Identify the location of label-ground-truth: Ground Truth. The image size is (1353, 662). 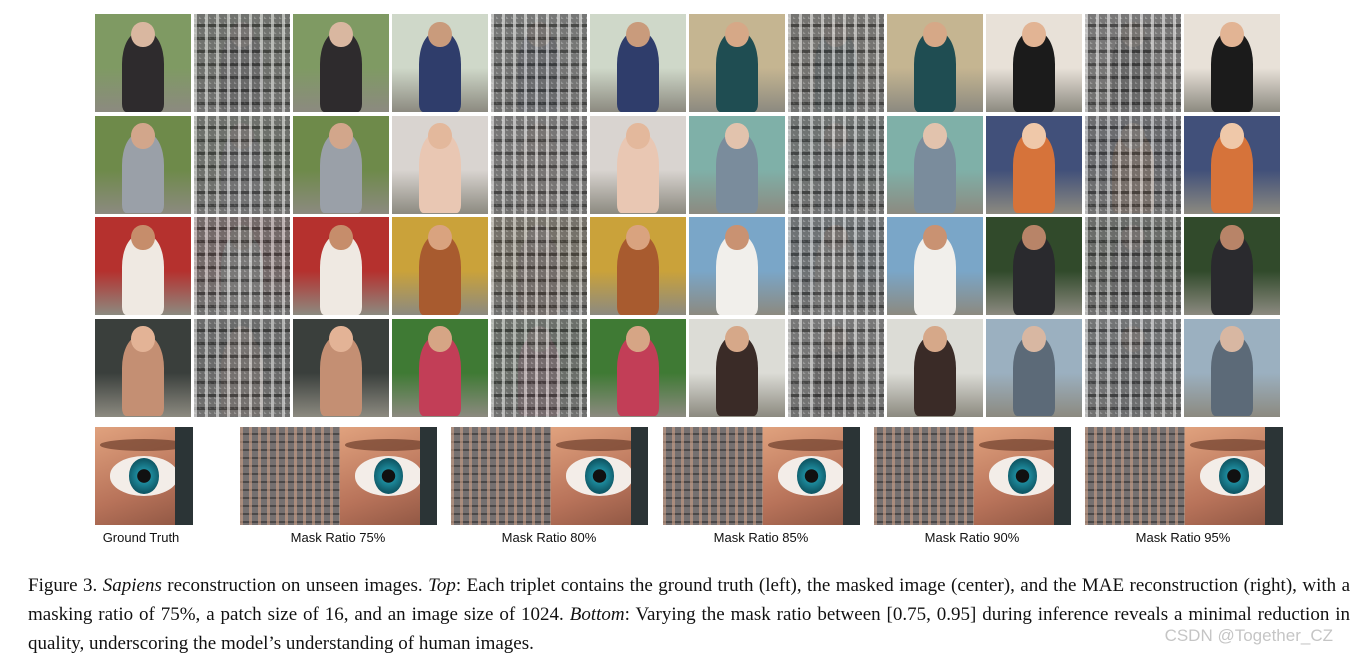
(141, 537).